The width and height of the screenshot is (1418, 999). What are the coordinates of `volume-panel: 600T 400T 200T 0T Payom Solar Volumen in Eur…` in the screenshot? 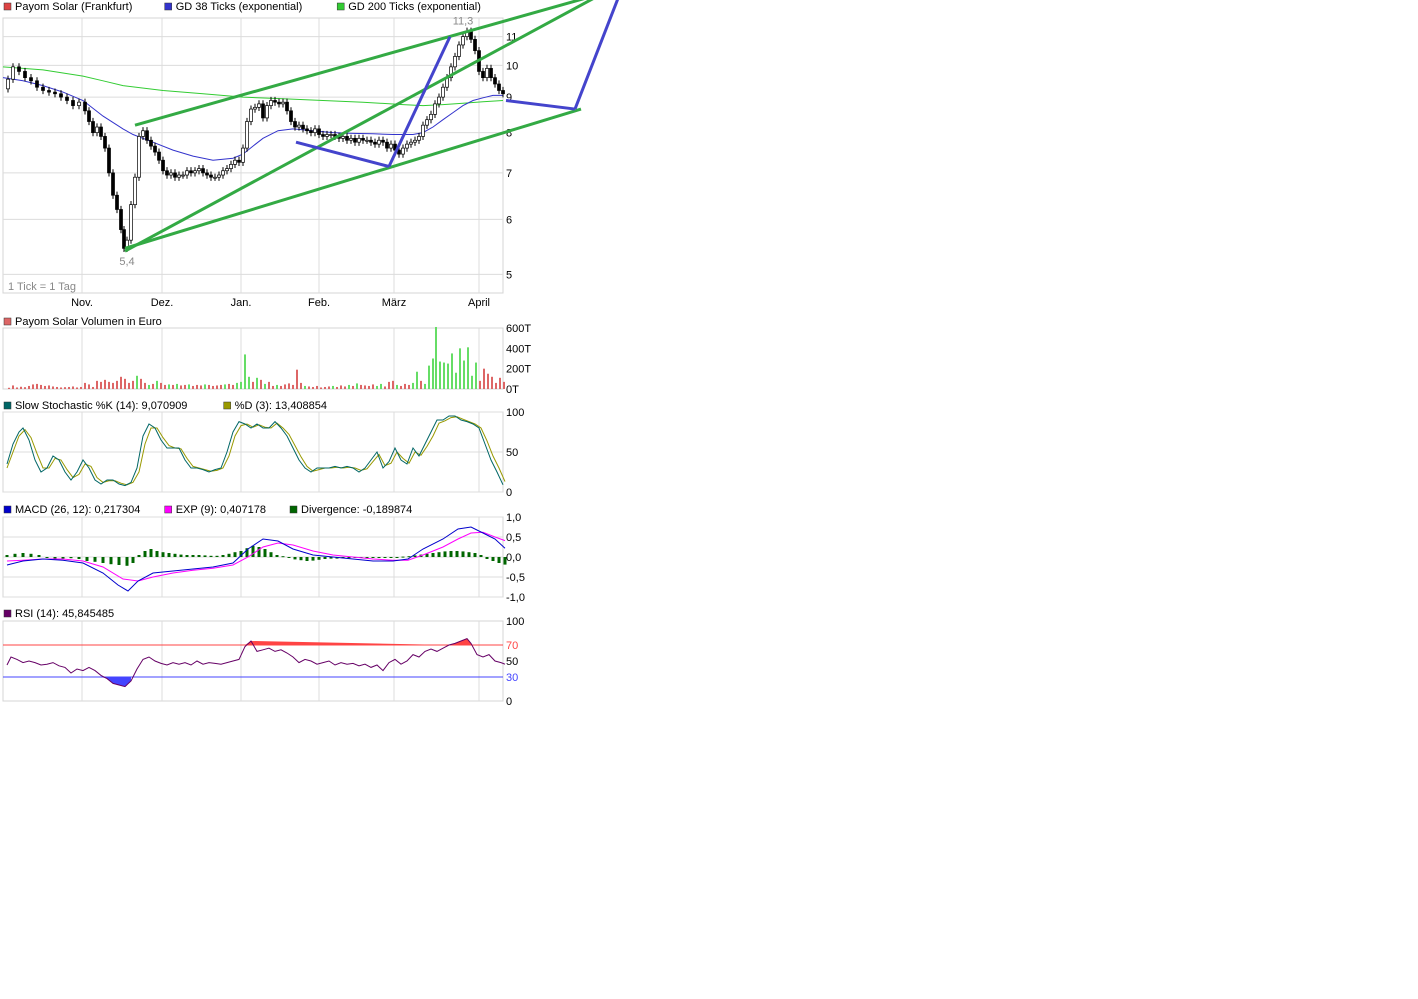 It's located at (266, 356).